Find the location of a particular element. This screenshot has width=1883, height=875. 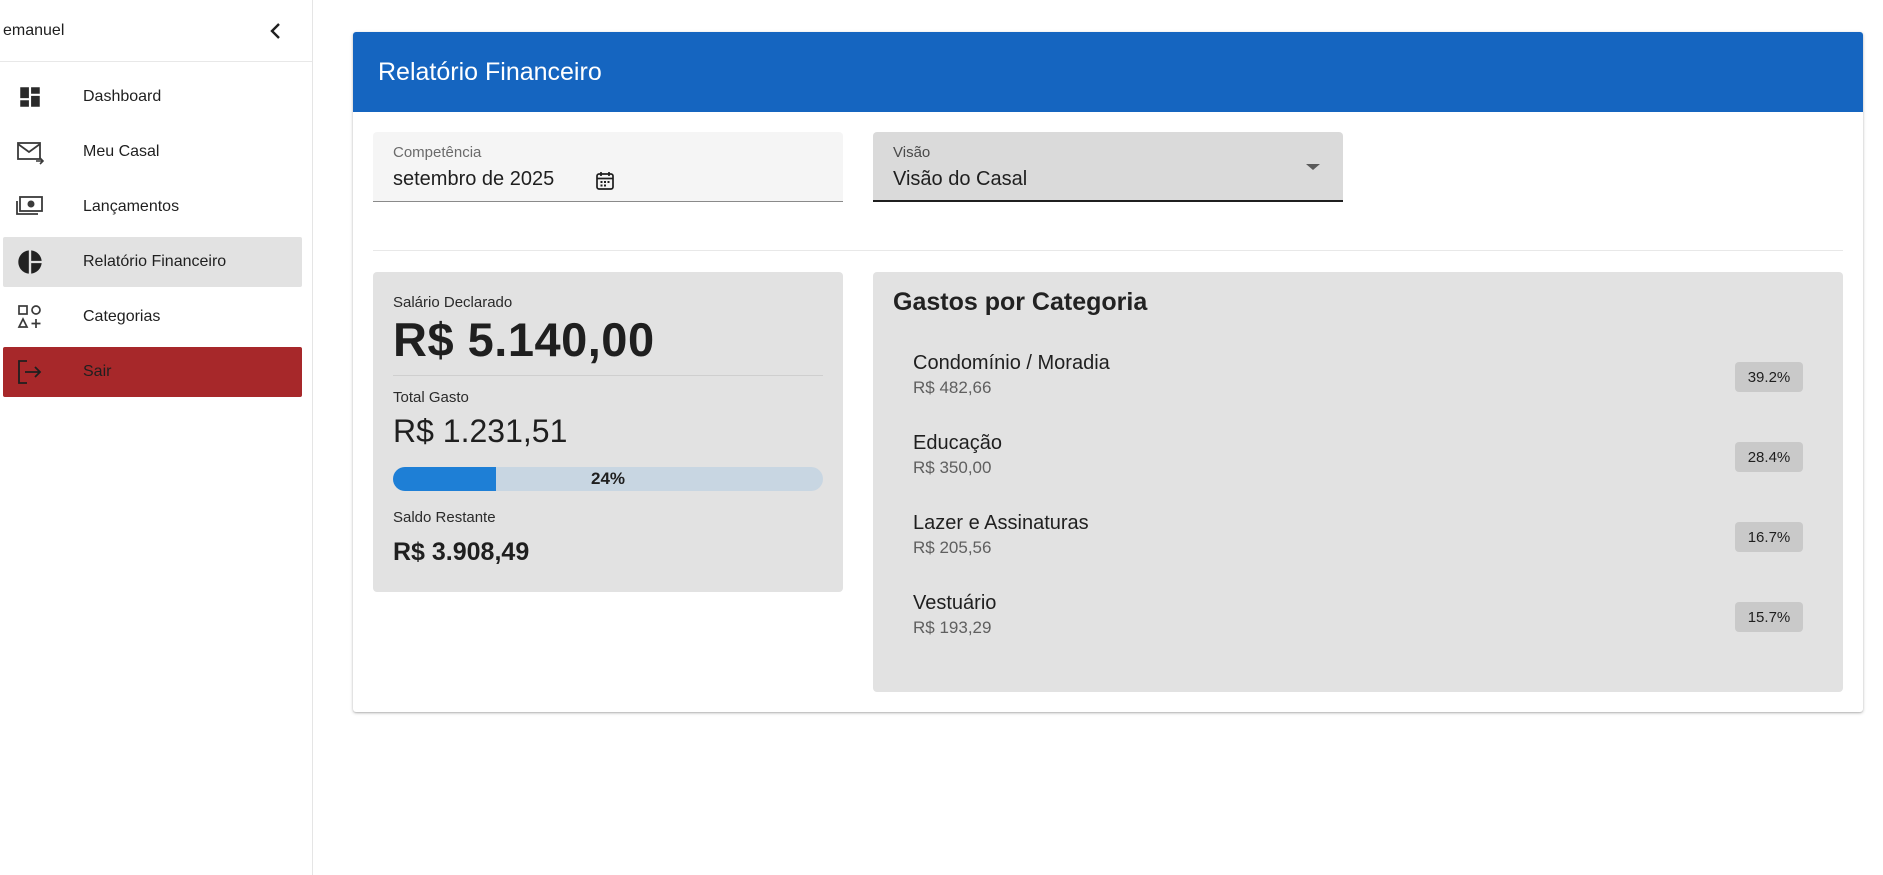

sidebar-item-relatorio-financeiro: Relatório Financeiro is located at coordinates (152, 262).